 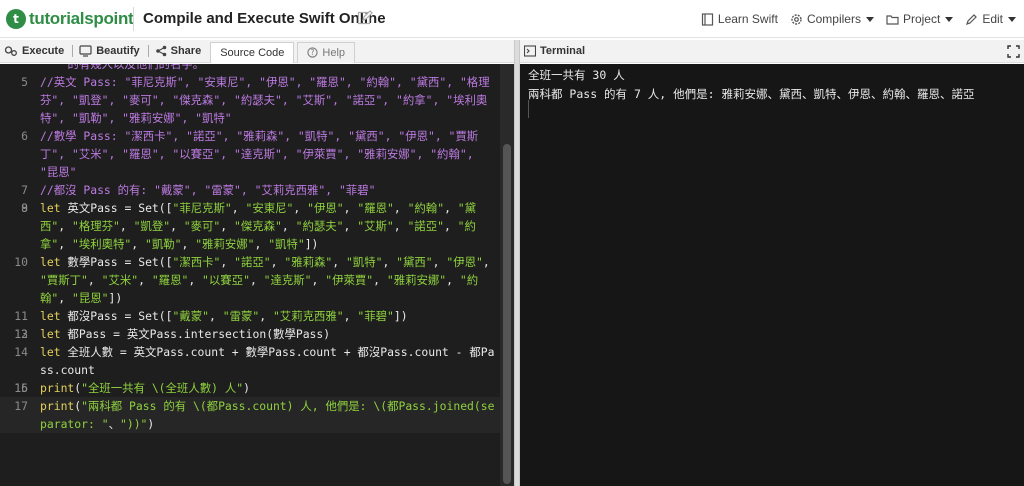 What do you see at coordinates (21, 334) in the screenshot?
I see `line-number: 13` at bounding box center [21, 334].